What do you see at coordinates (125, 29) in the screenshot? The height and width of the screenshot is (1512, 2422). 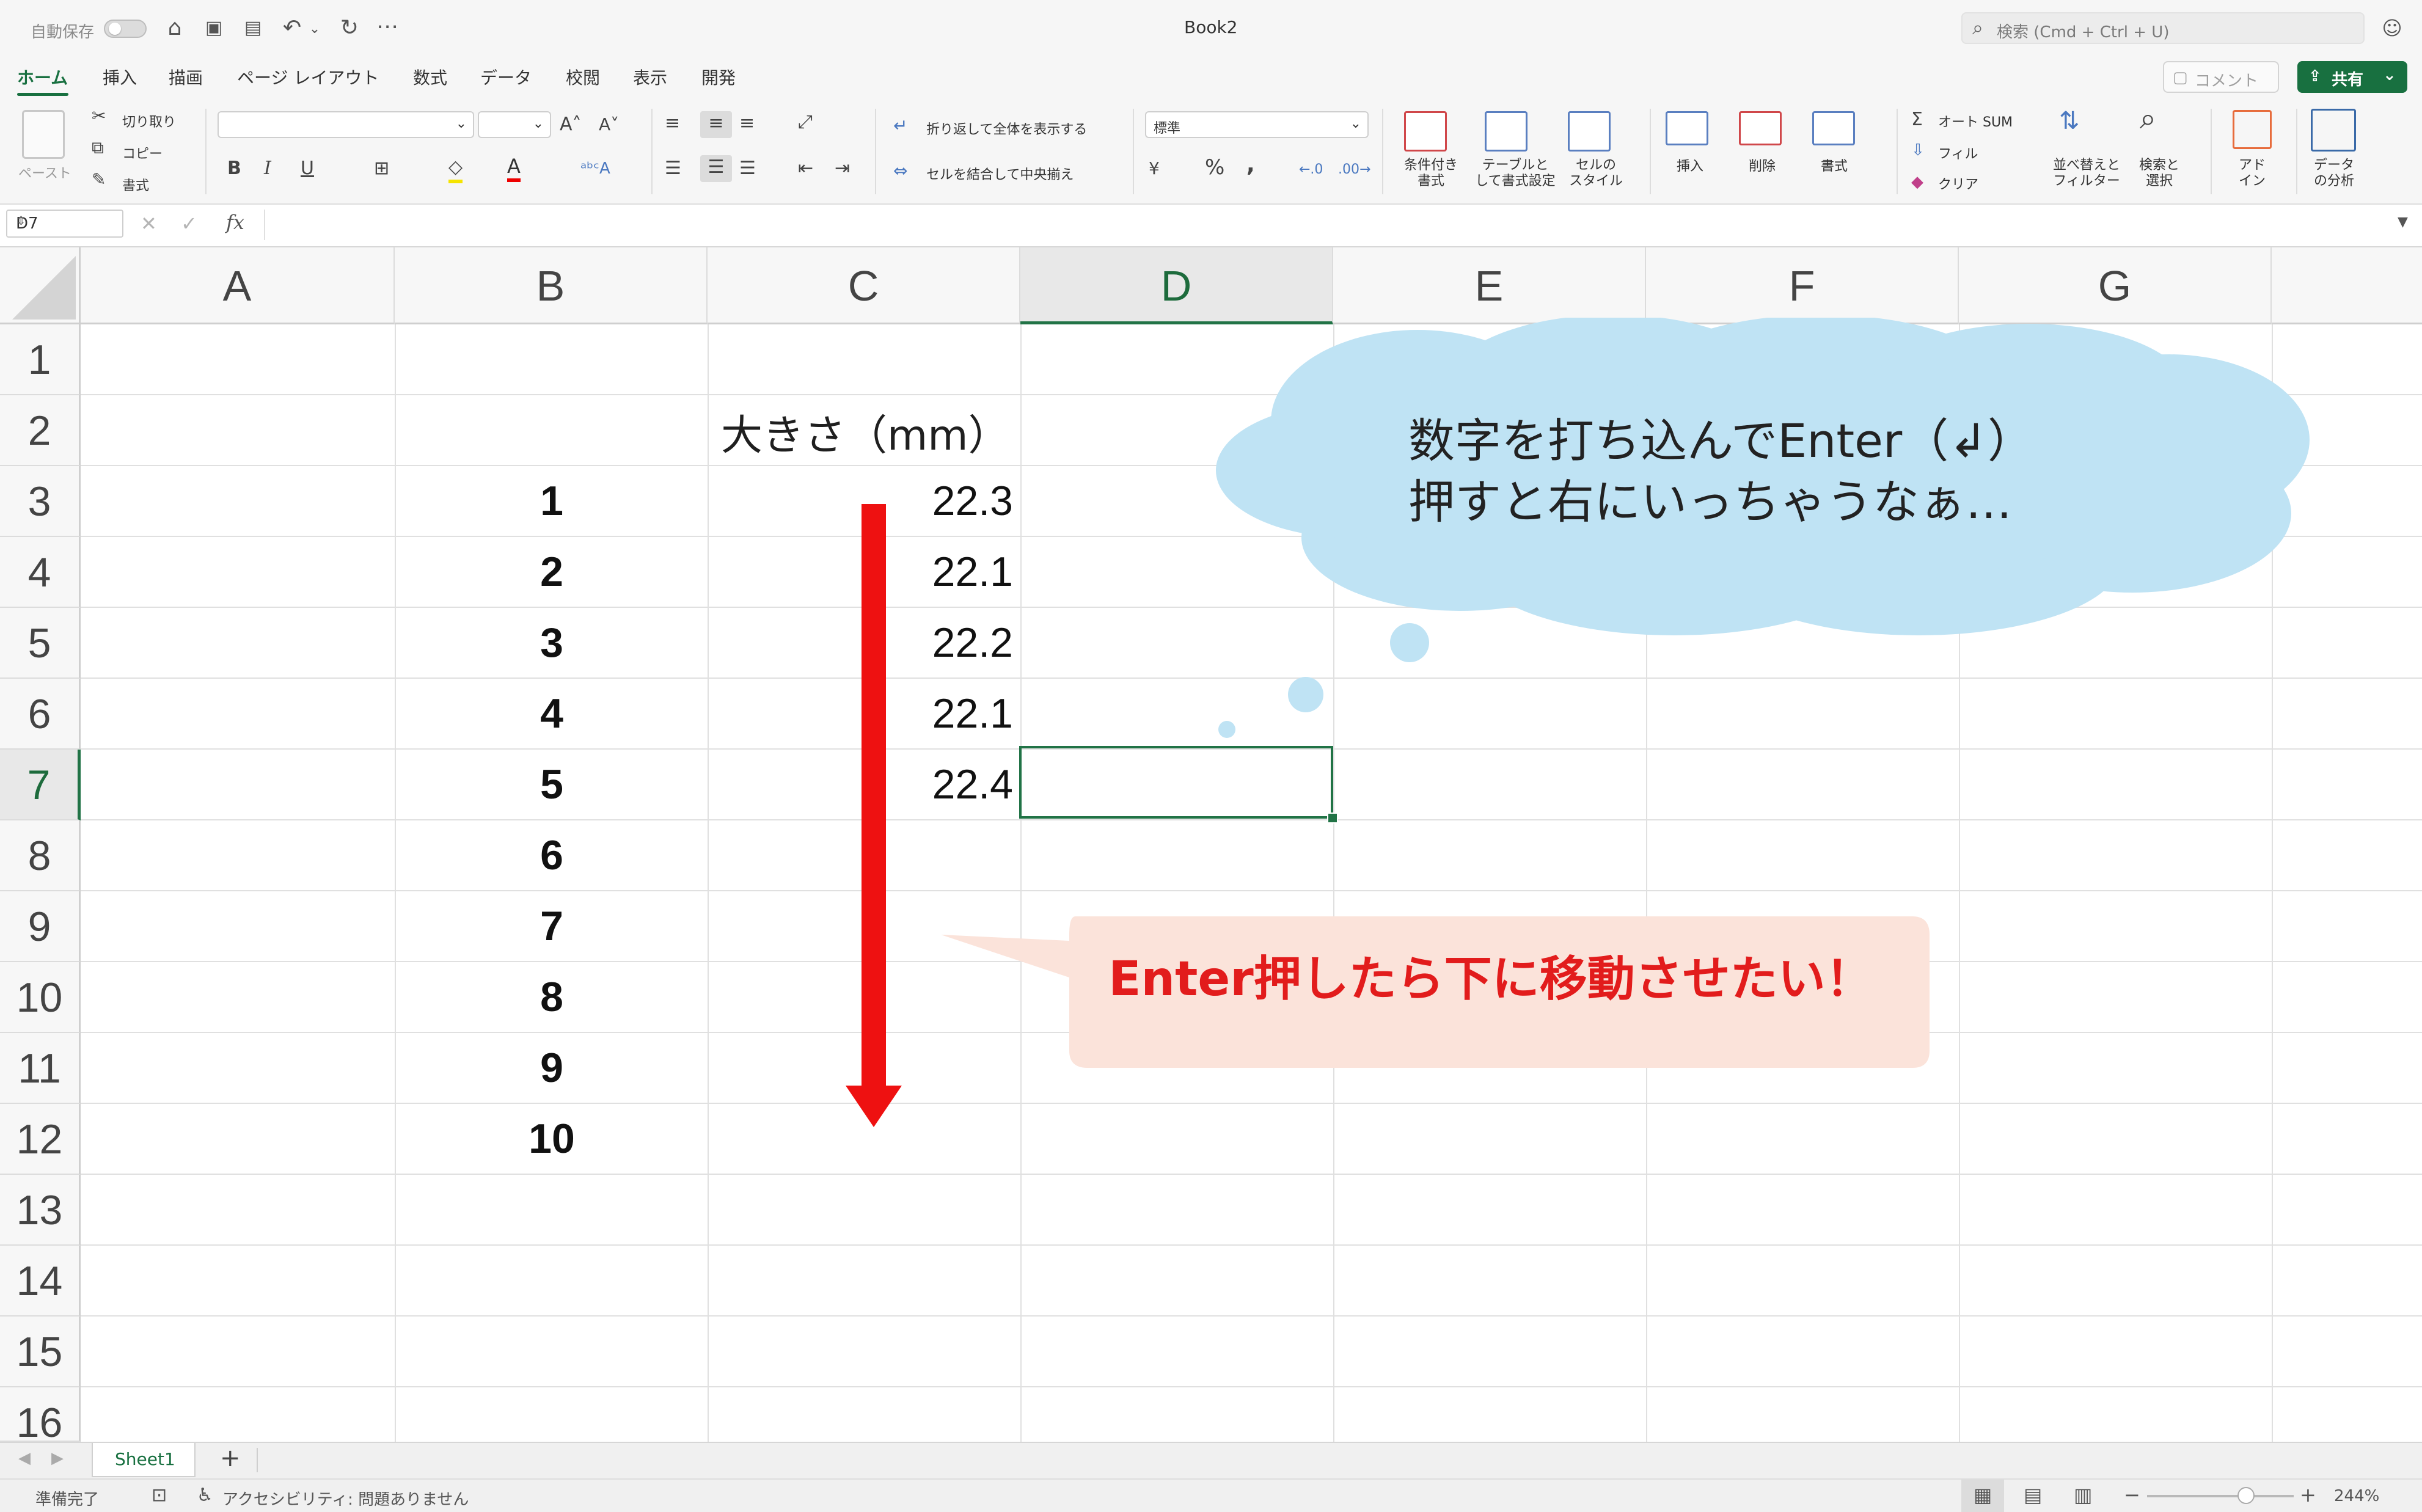 I see `autosave-toggle` at bounding box center [125, 29].